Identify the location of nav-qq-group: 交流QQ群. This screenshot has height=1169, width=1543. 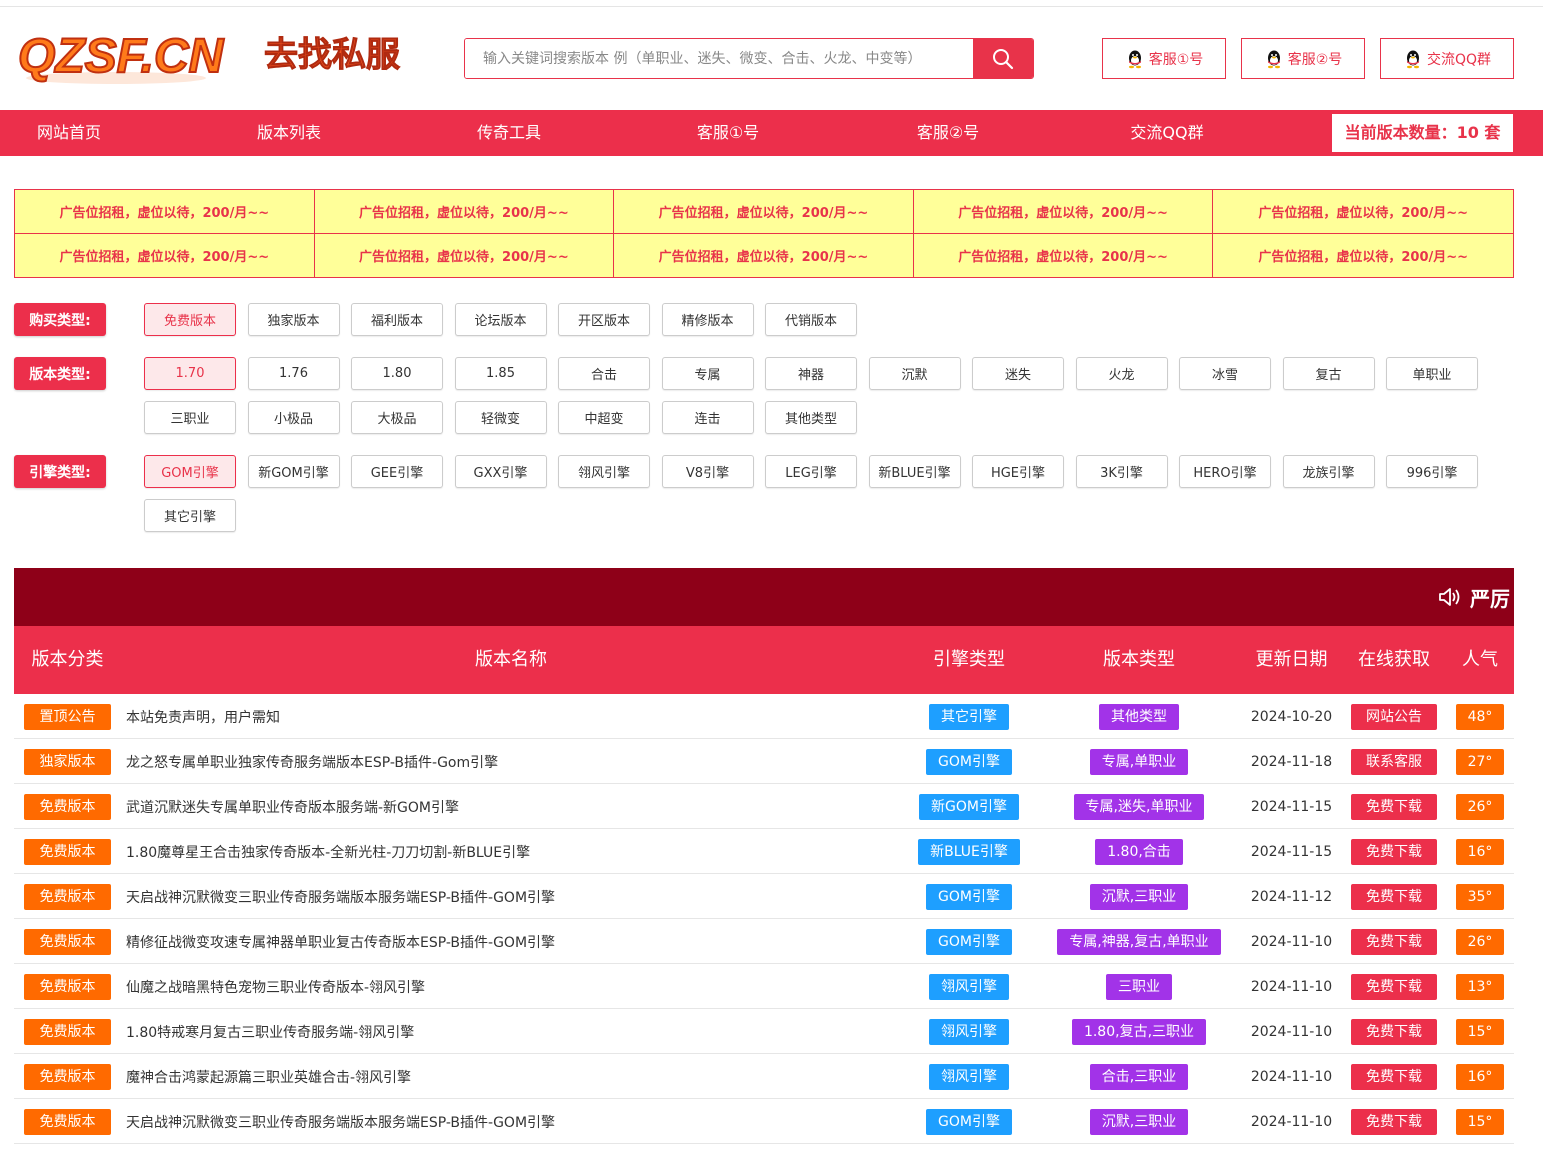
(1167, 133).